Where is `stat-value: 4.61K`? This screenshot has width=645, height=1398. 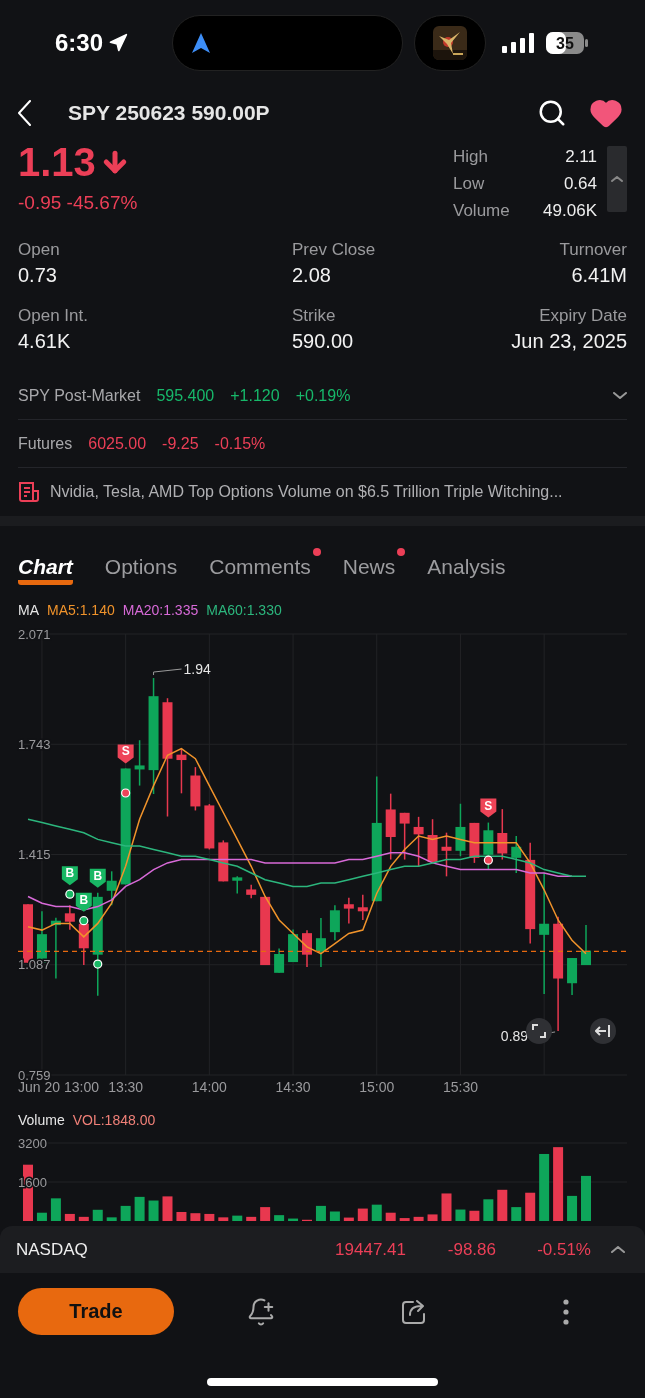 stat-value: 4.61K is located at coordinates (44, 341).